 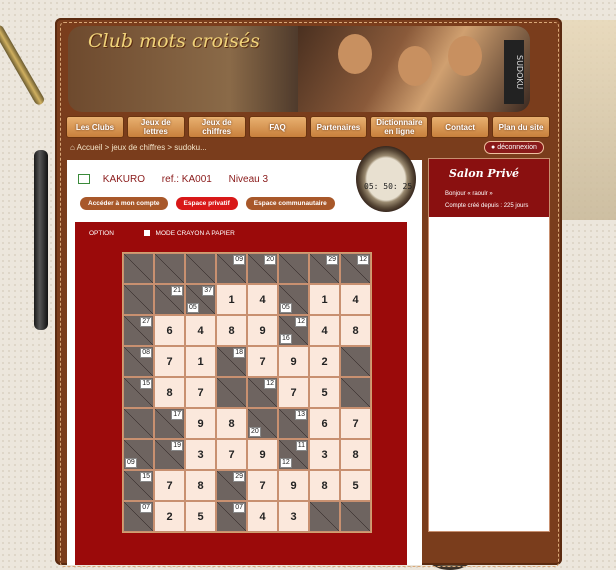 What do you see at coordinates (84, 179) in the screenshot?
I see `puzzle-icon` at bounding box center [84, 179].